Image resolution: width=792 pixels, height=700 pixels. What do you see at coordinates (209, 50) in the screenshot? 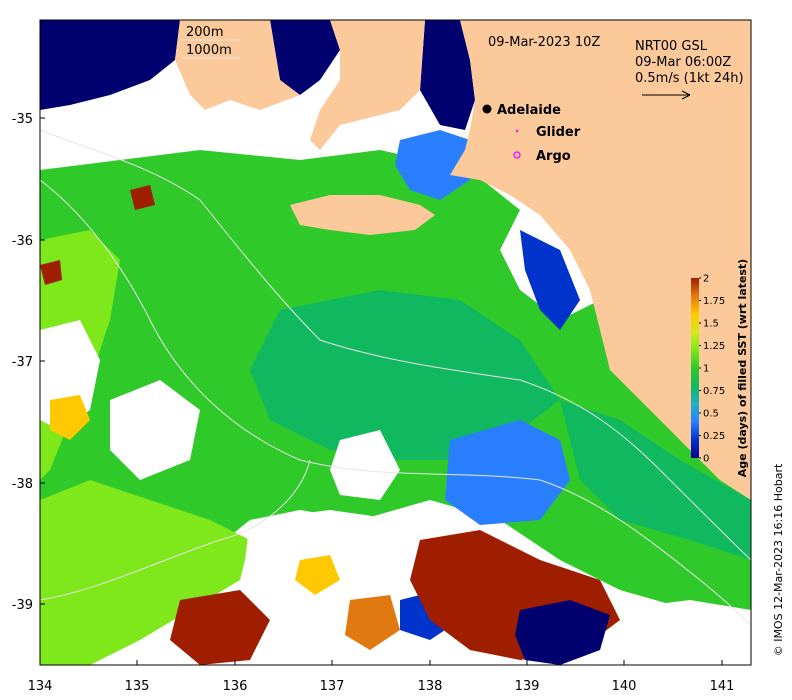
I see `isobath-label-1000m: 1000m` at bounding box center [209, 50].